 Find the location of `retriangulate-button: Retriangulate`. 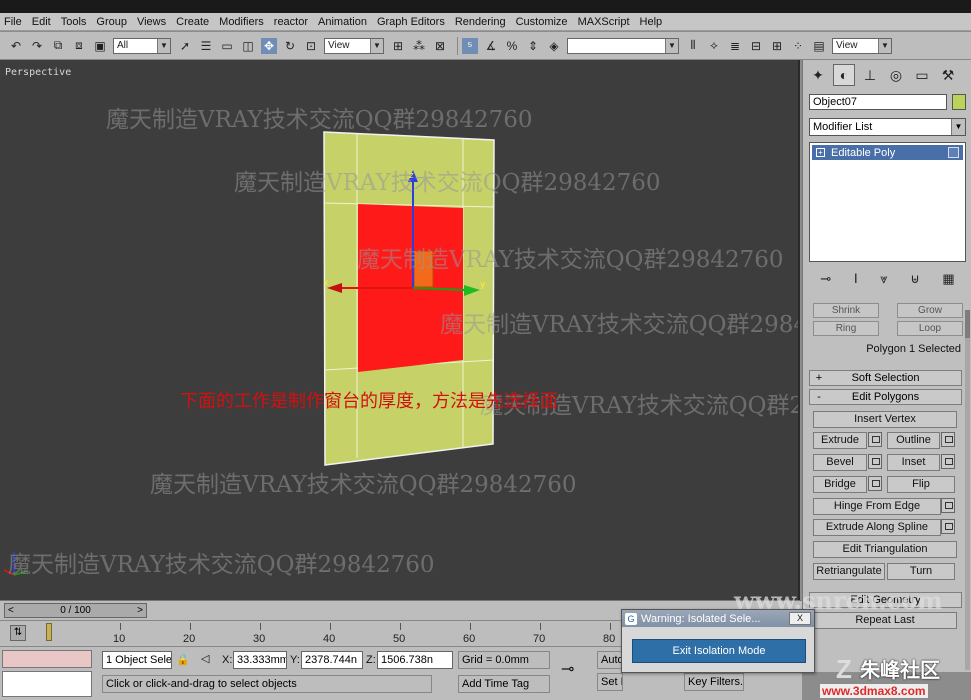

retriangulate-button: Retriangulate is located at coordinates (849, 571).